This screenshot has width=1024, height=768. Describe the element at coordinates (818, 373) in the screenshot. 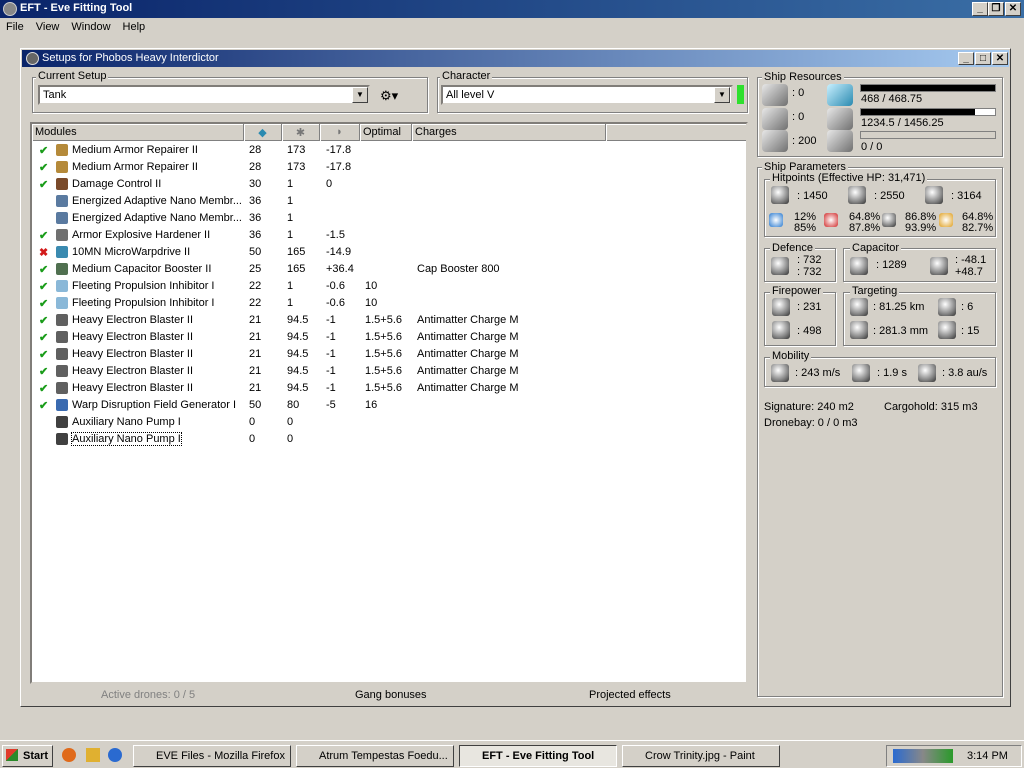

I see `max-velocity: : 243 m/s` at that location.